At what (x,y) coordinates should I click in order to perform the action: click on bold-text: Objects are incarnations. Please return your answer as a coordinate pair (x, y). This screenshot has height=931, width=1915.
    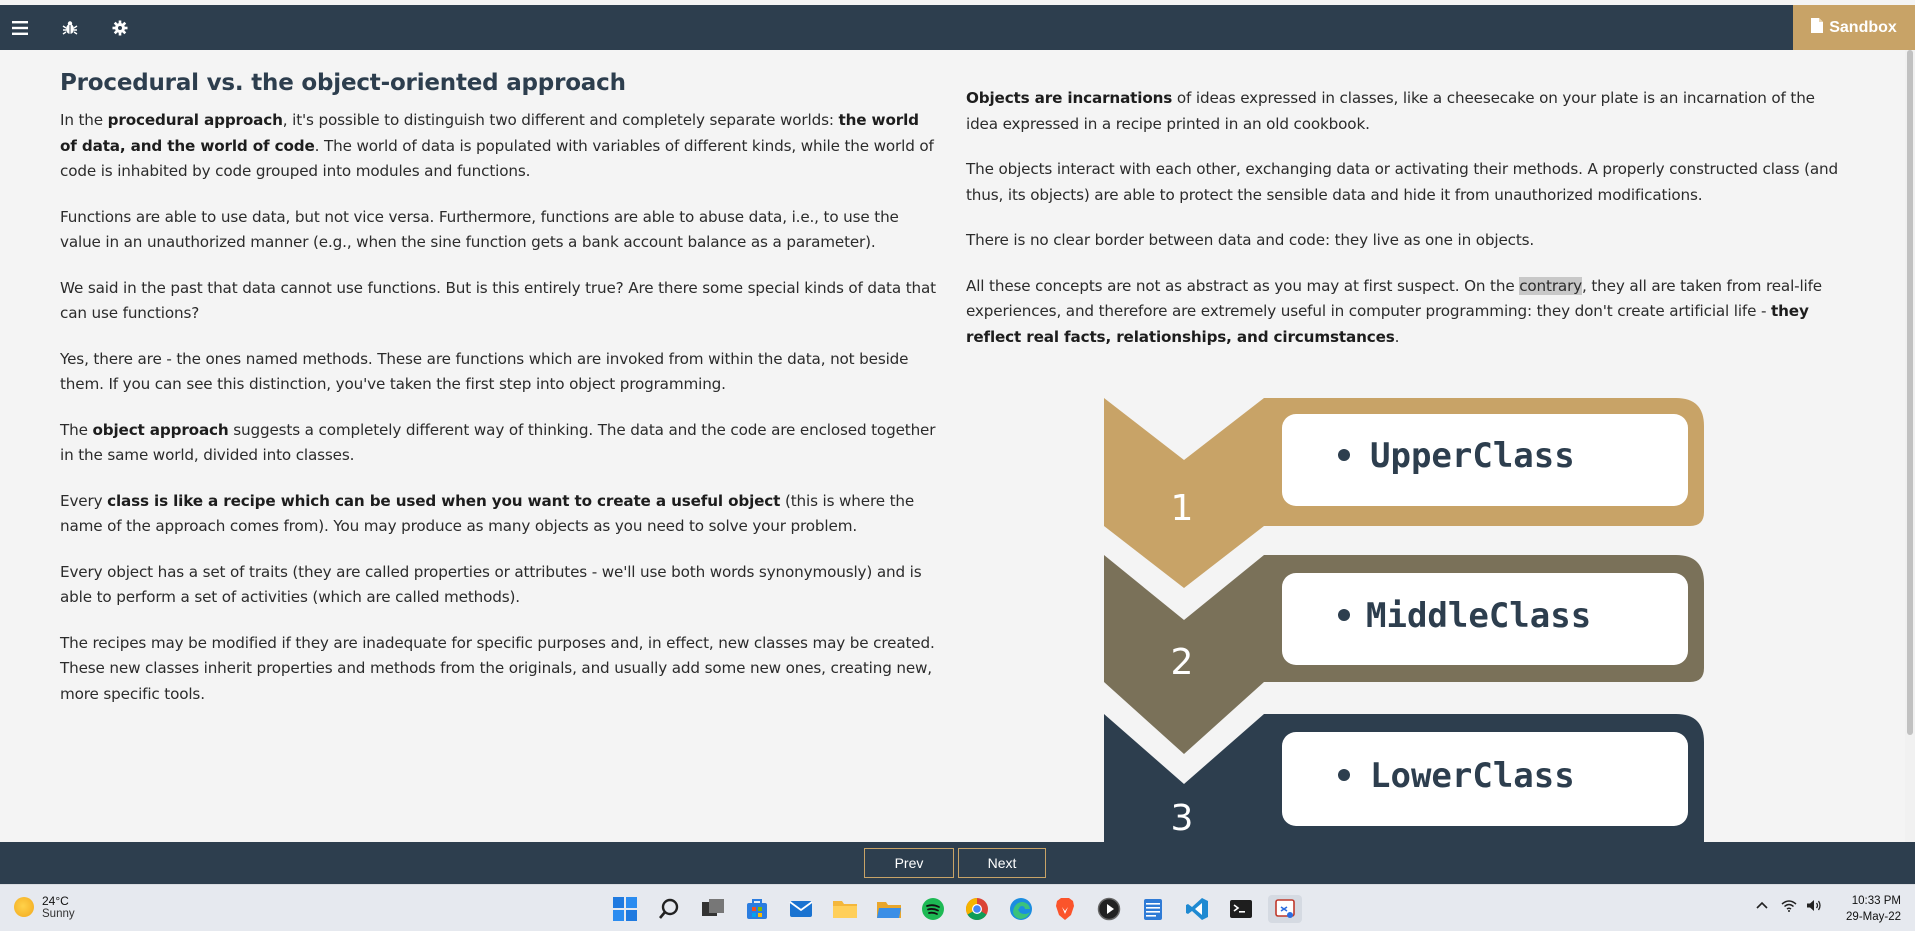
    Looking at the image, I should click on (1069, 98).